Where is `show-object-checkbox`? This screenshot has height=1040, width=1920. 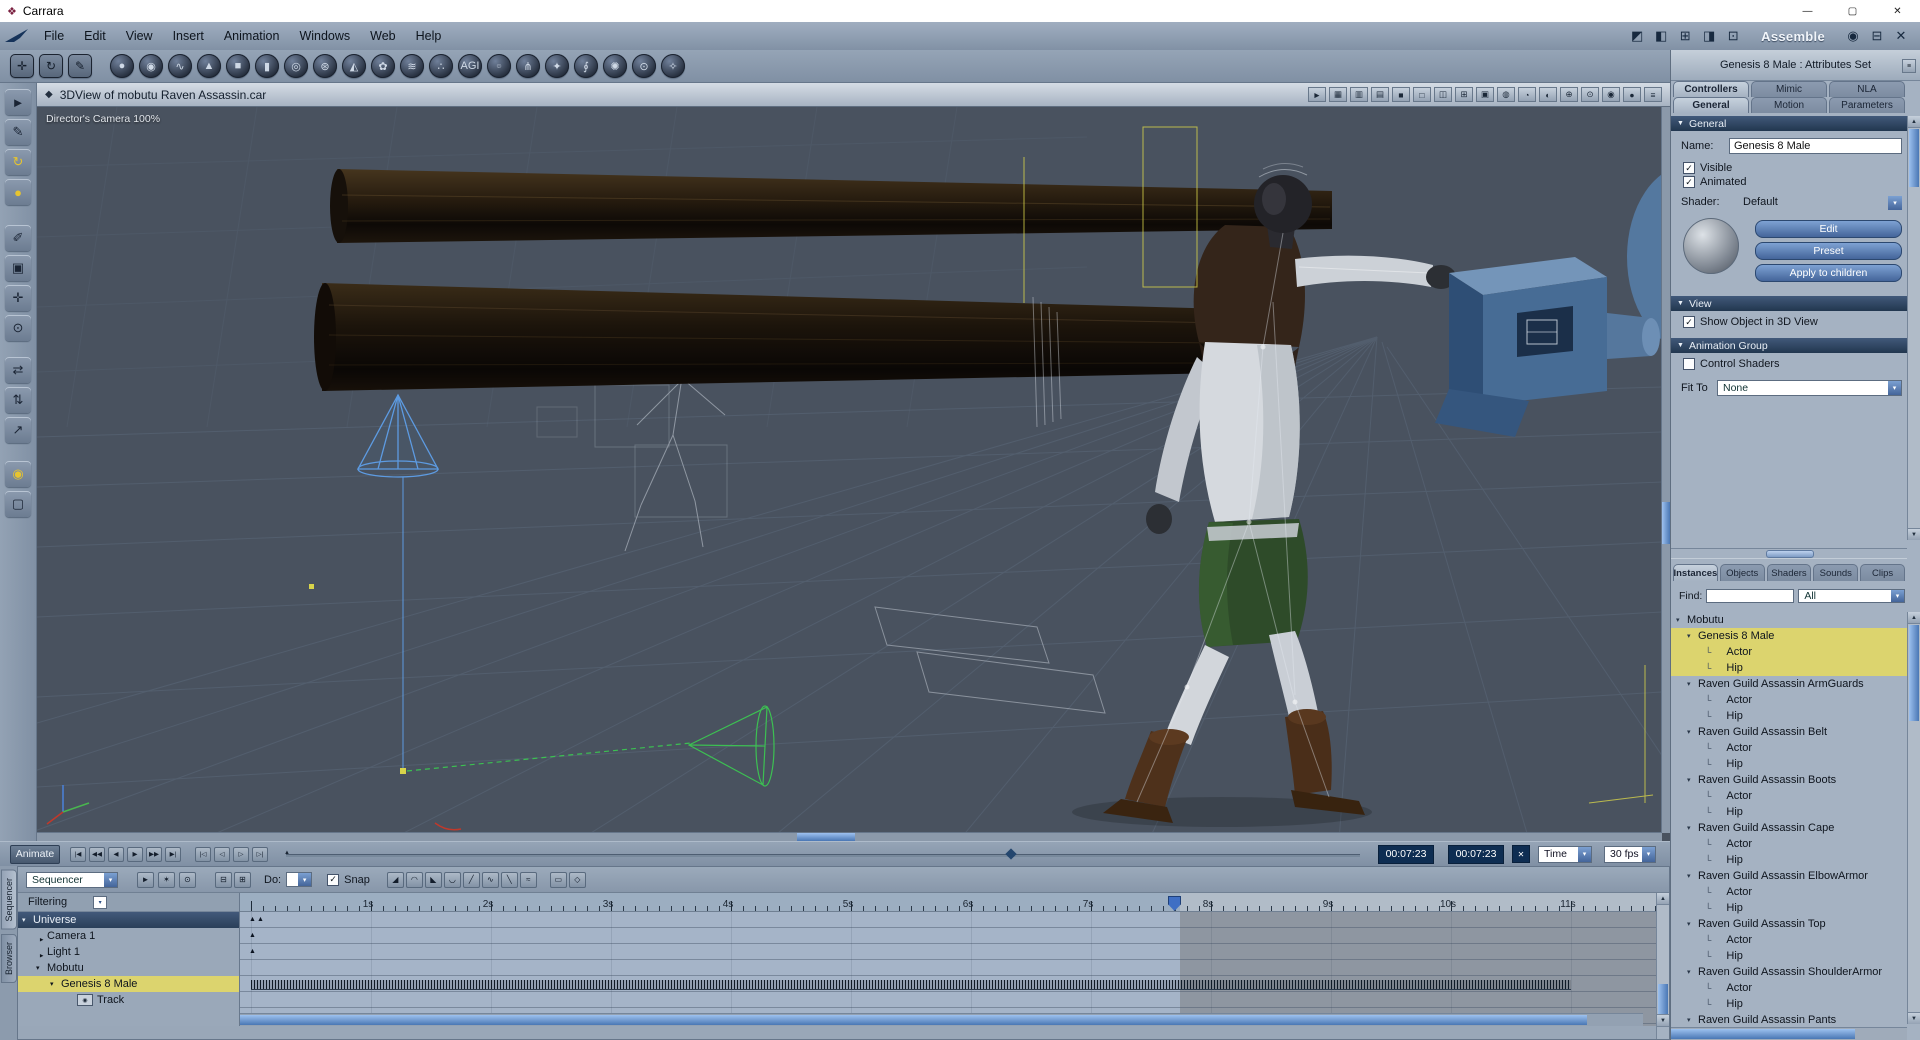 show-object-checkbox is located at coordinates (1689, 322).